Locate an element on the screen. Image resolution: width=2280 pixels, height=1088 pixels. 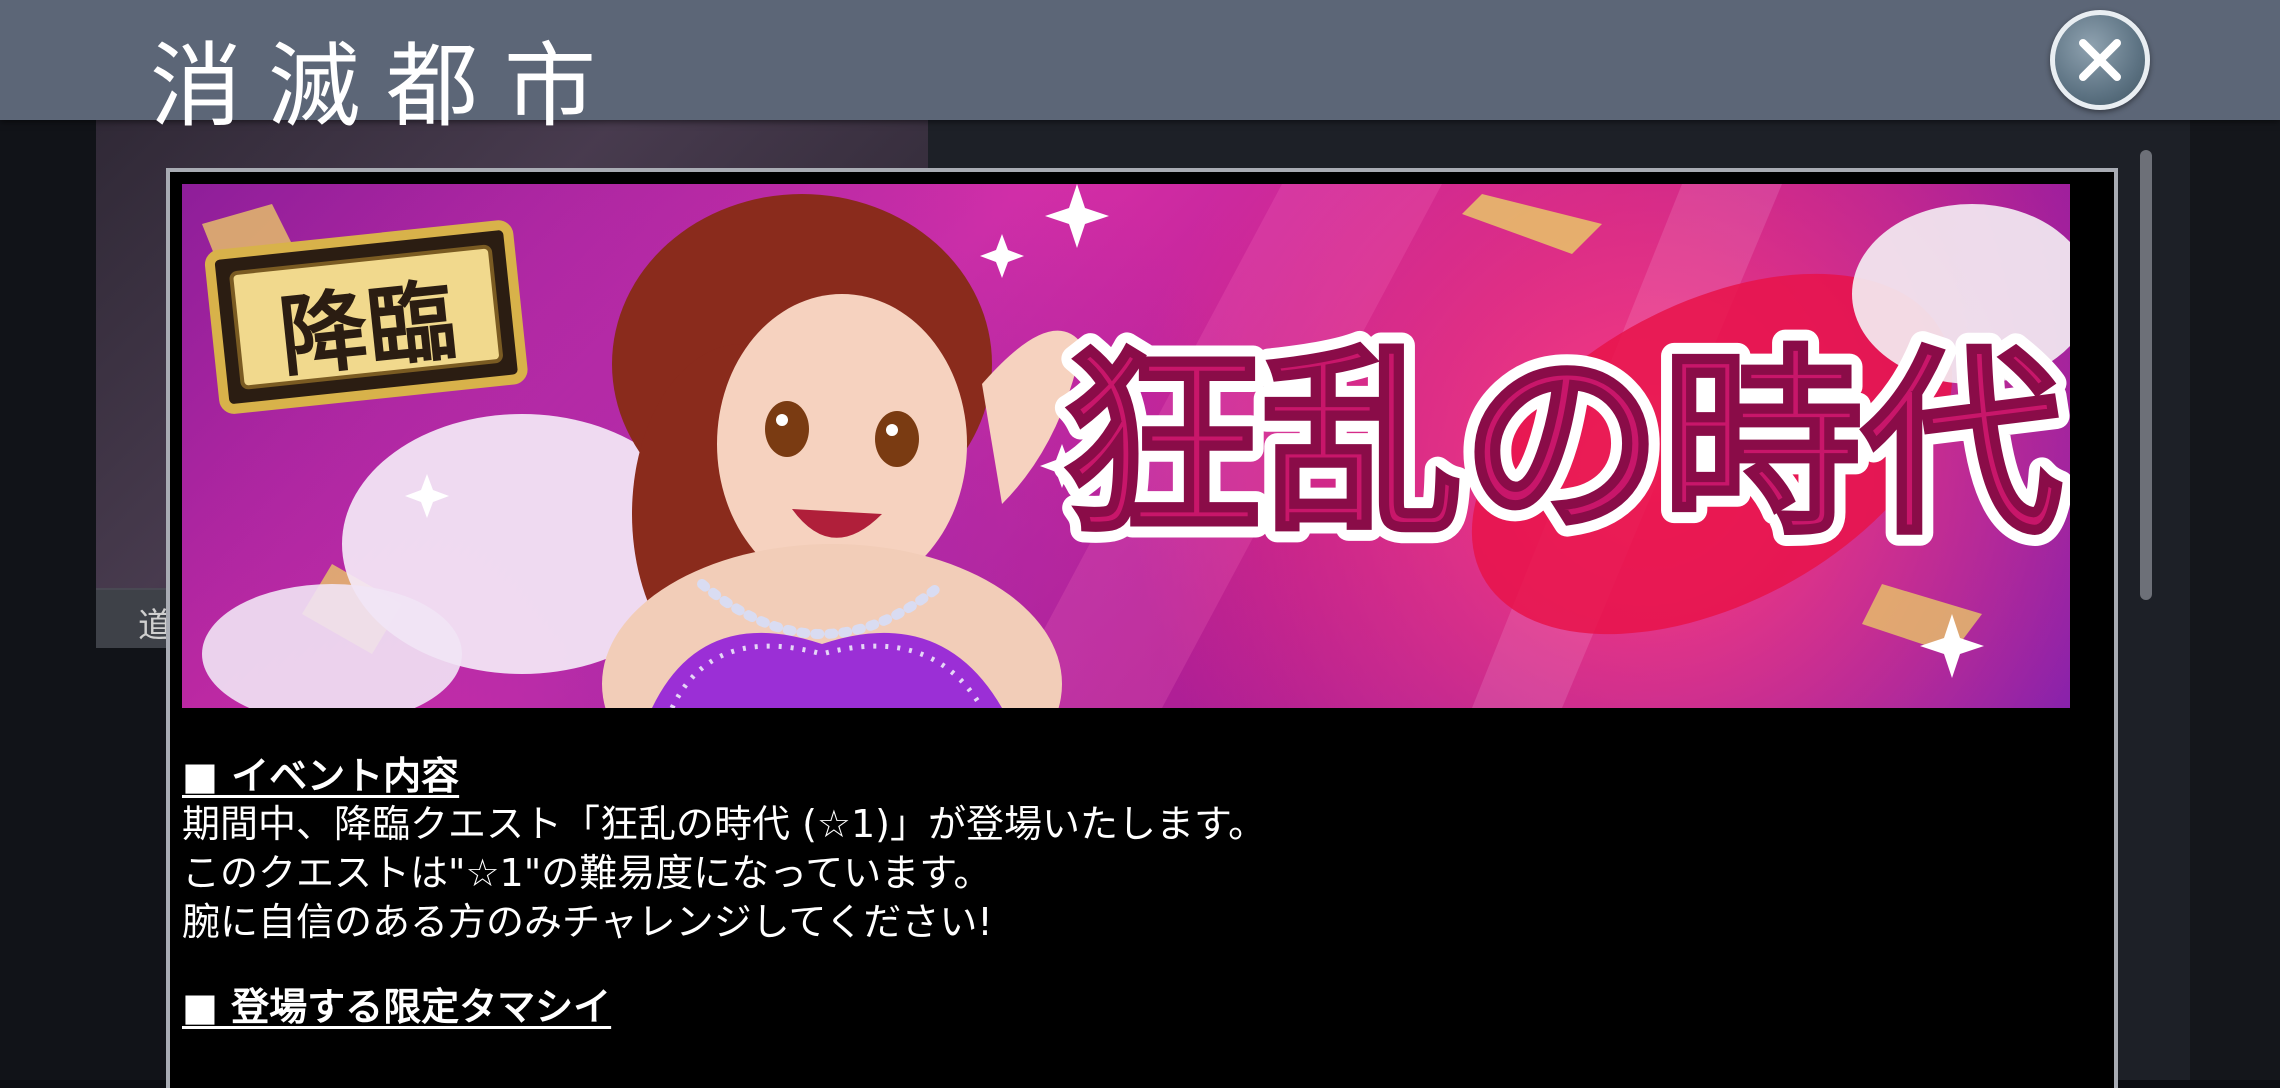
description-line: 期間中、降臨クエスト「狂乱の時代 (☆1)」が登場いたします。 is located at coordinates (724, 824).